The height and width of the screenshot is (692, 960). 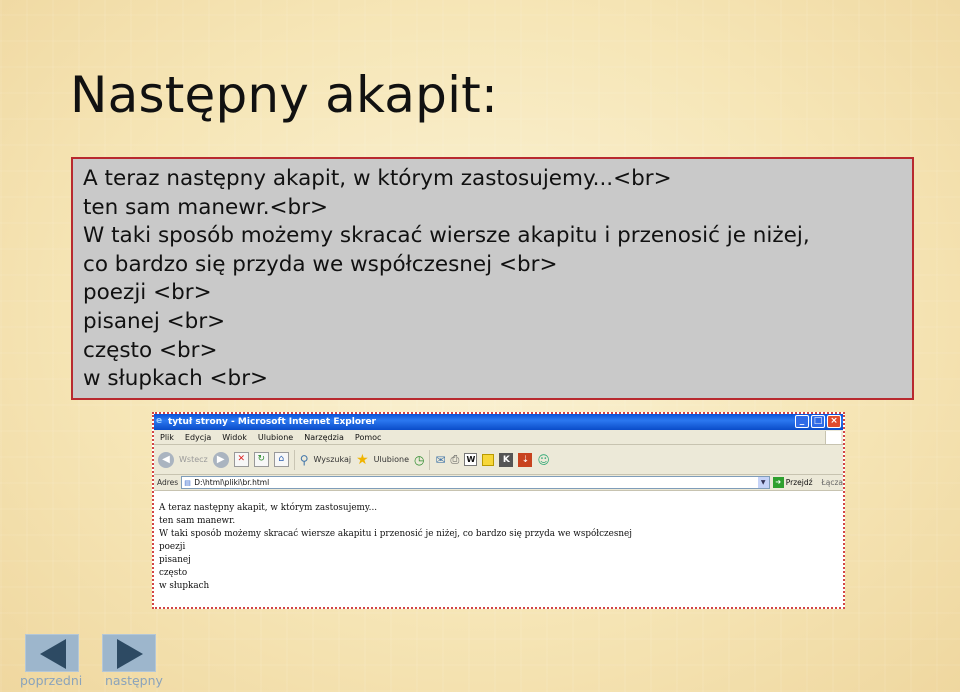 What do you see at coordinates (175, 560) in the screenshot?
I see `page-text-line: pisanej` at bounding box center [175, 560].